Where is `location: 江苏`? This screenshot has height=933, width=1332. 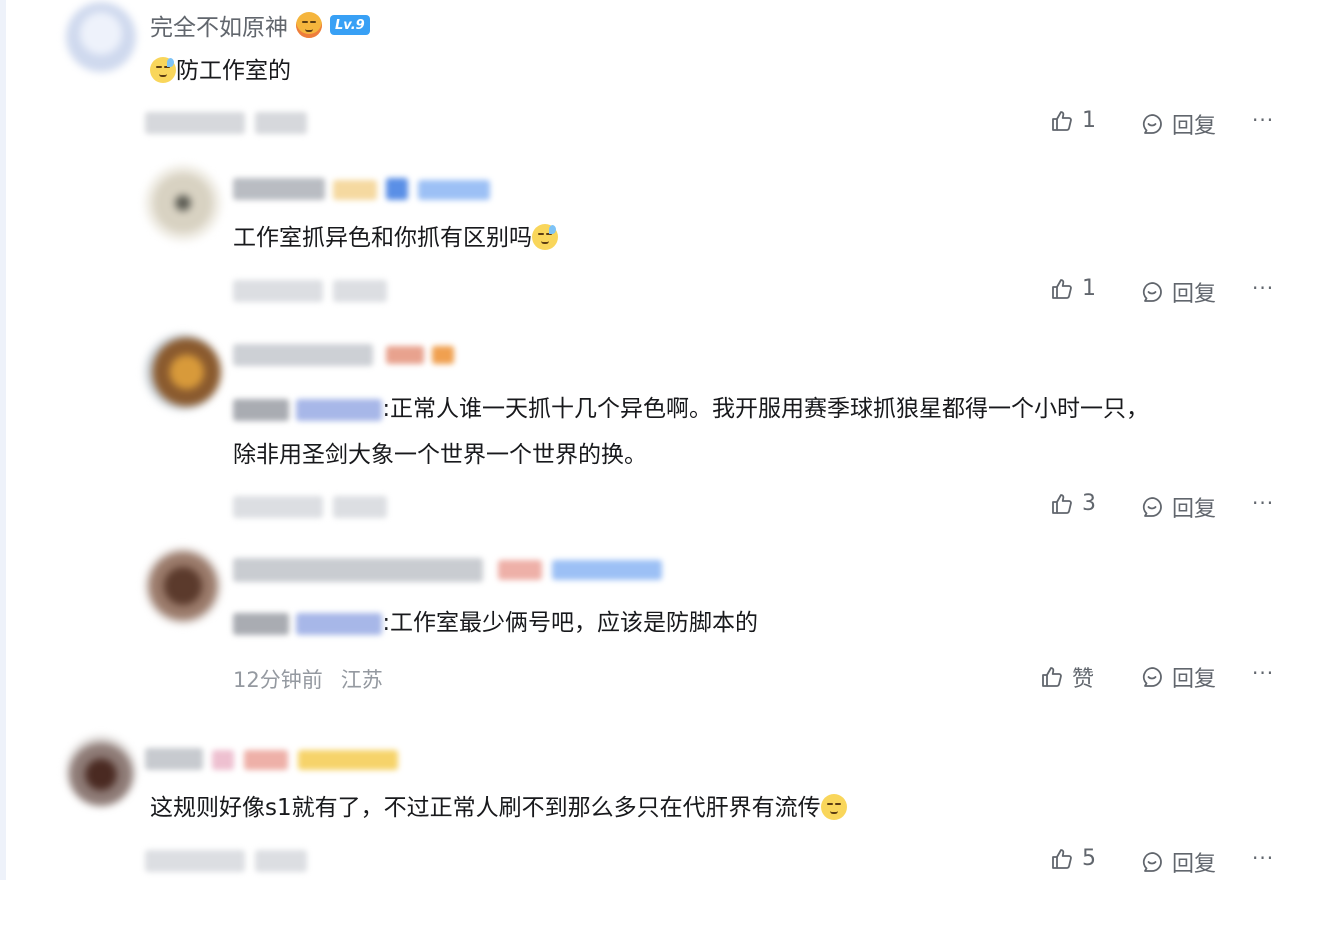 location: 江苏 is located at coordinates (361, 680).